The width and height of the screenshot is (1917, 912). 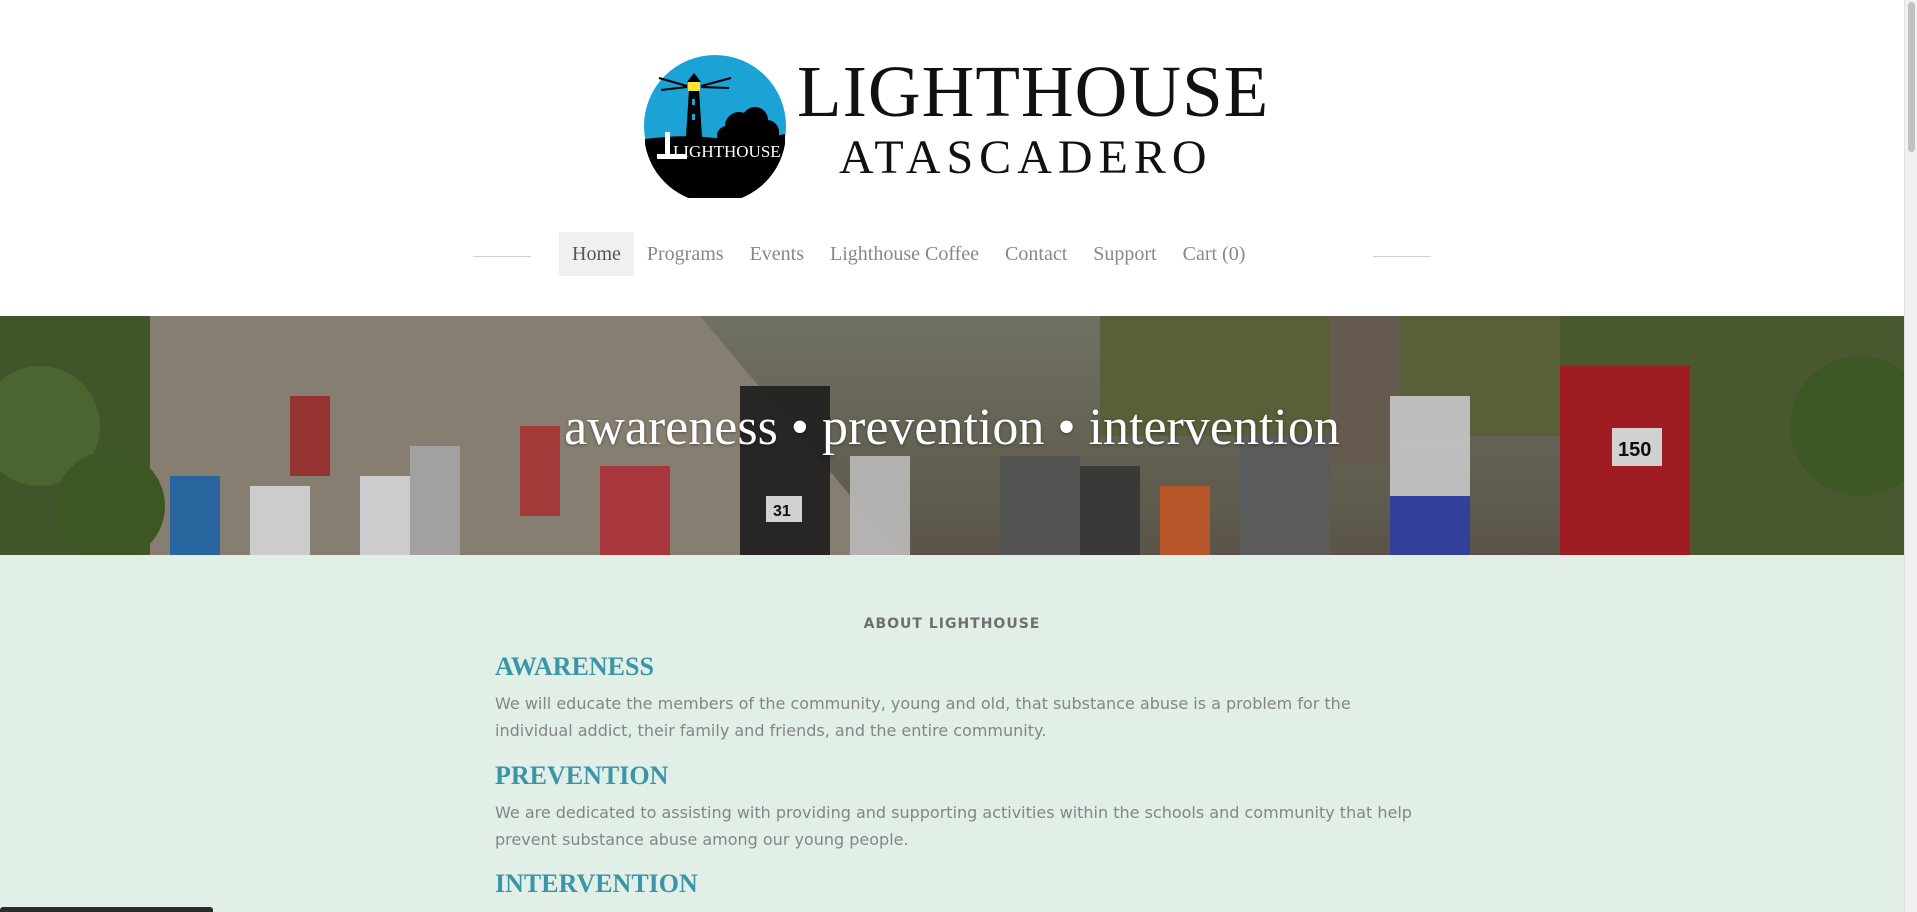 What do you see at coordinates (777, 254) in the screenshot?
I see `nav-item-events: Events` at bounding box center [777, 254].